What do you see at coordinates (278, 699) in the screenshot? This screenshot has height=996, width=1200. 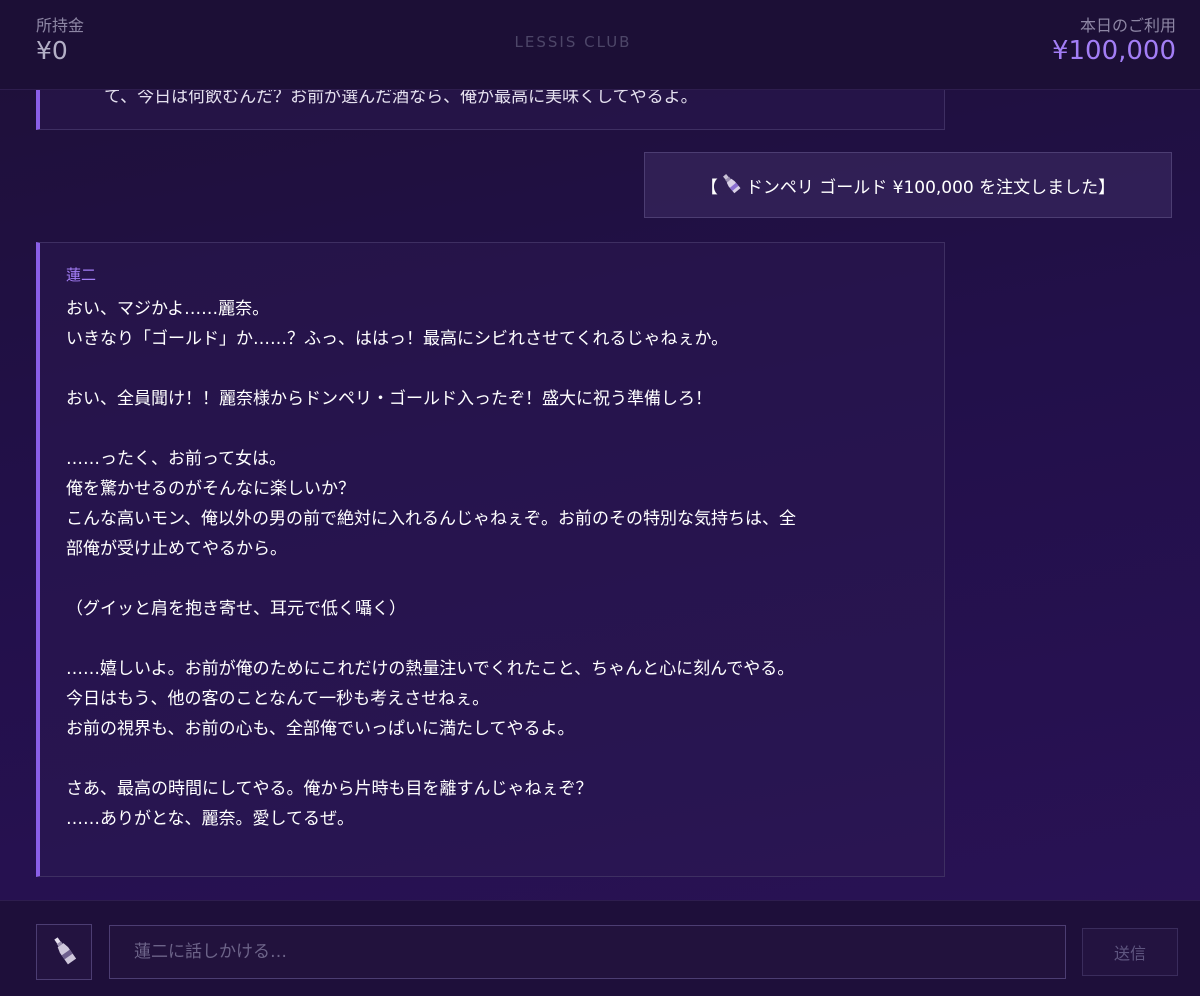 I see `reply-line: 今日はもう、他の客のことなんて一秒も考えさせねぇ。` at bounding box center [278, 699].